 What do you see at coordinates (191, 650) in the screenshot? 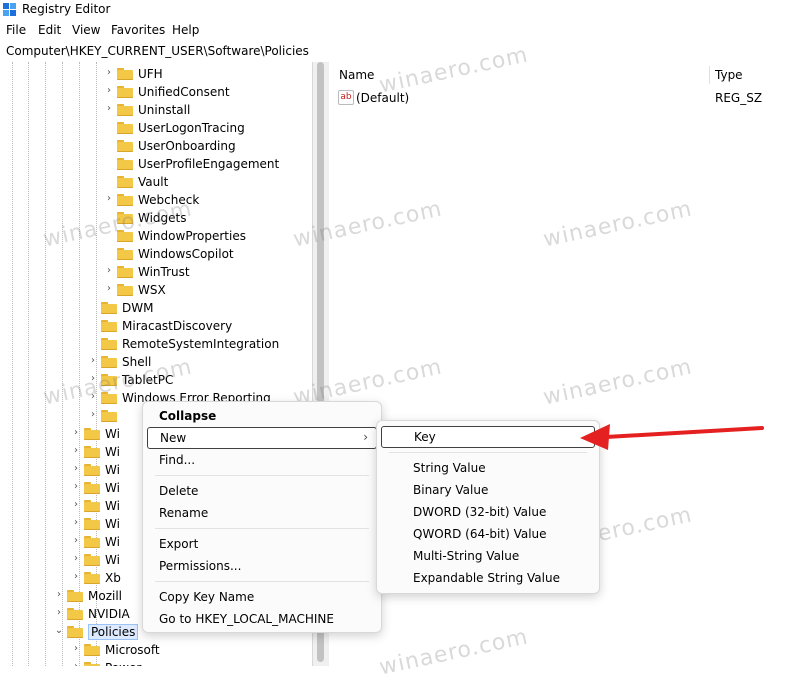
I see `tree-item: › Microsoft` at bounding box center [191, 650].